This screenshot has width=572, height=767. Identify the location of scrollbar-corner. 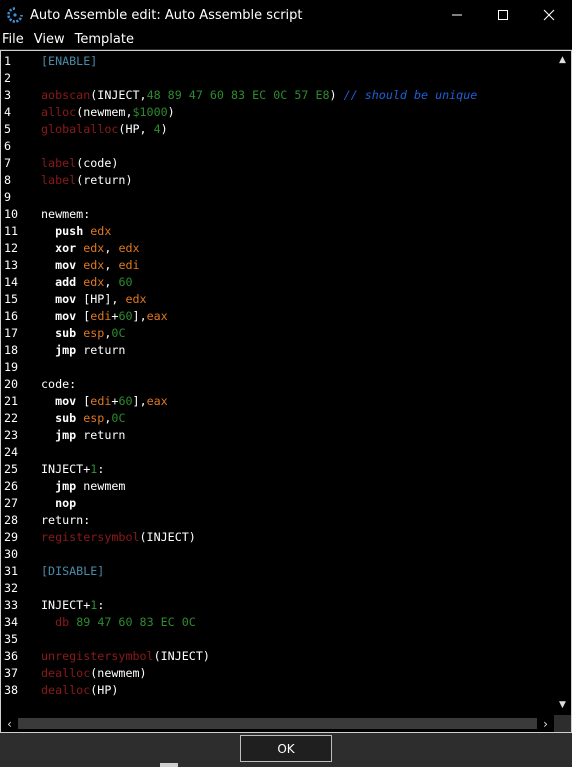
(562, 723).